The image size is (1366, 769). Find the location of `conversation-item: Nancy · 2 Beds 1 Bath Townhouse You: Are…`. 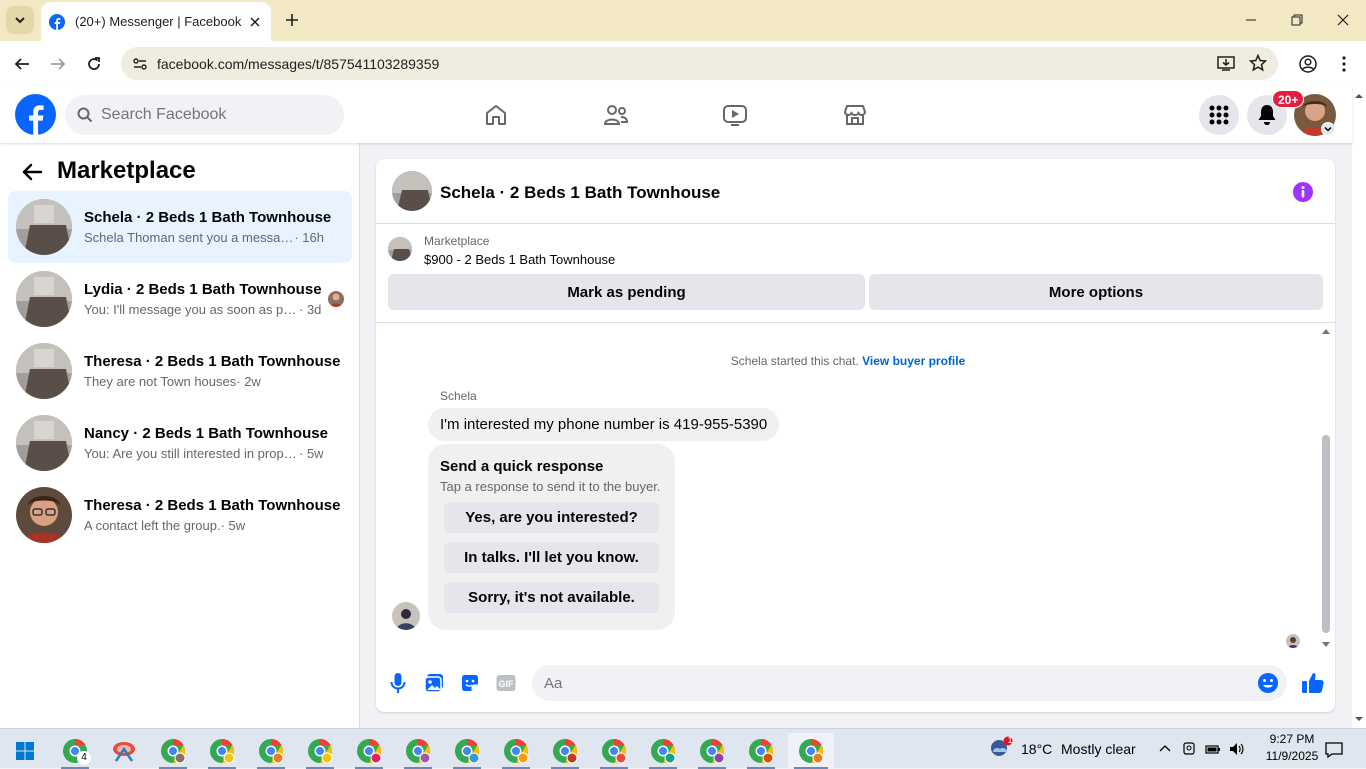

conversation-item: Nancy · 2 Beds 1 Bath Townhouse You: Are… is located at coordinates (180, 443).